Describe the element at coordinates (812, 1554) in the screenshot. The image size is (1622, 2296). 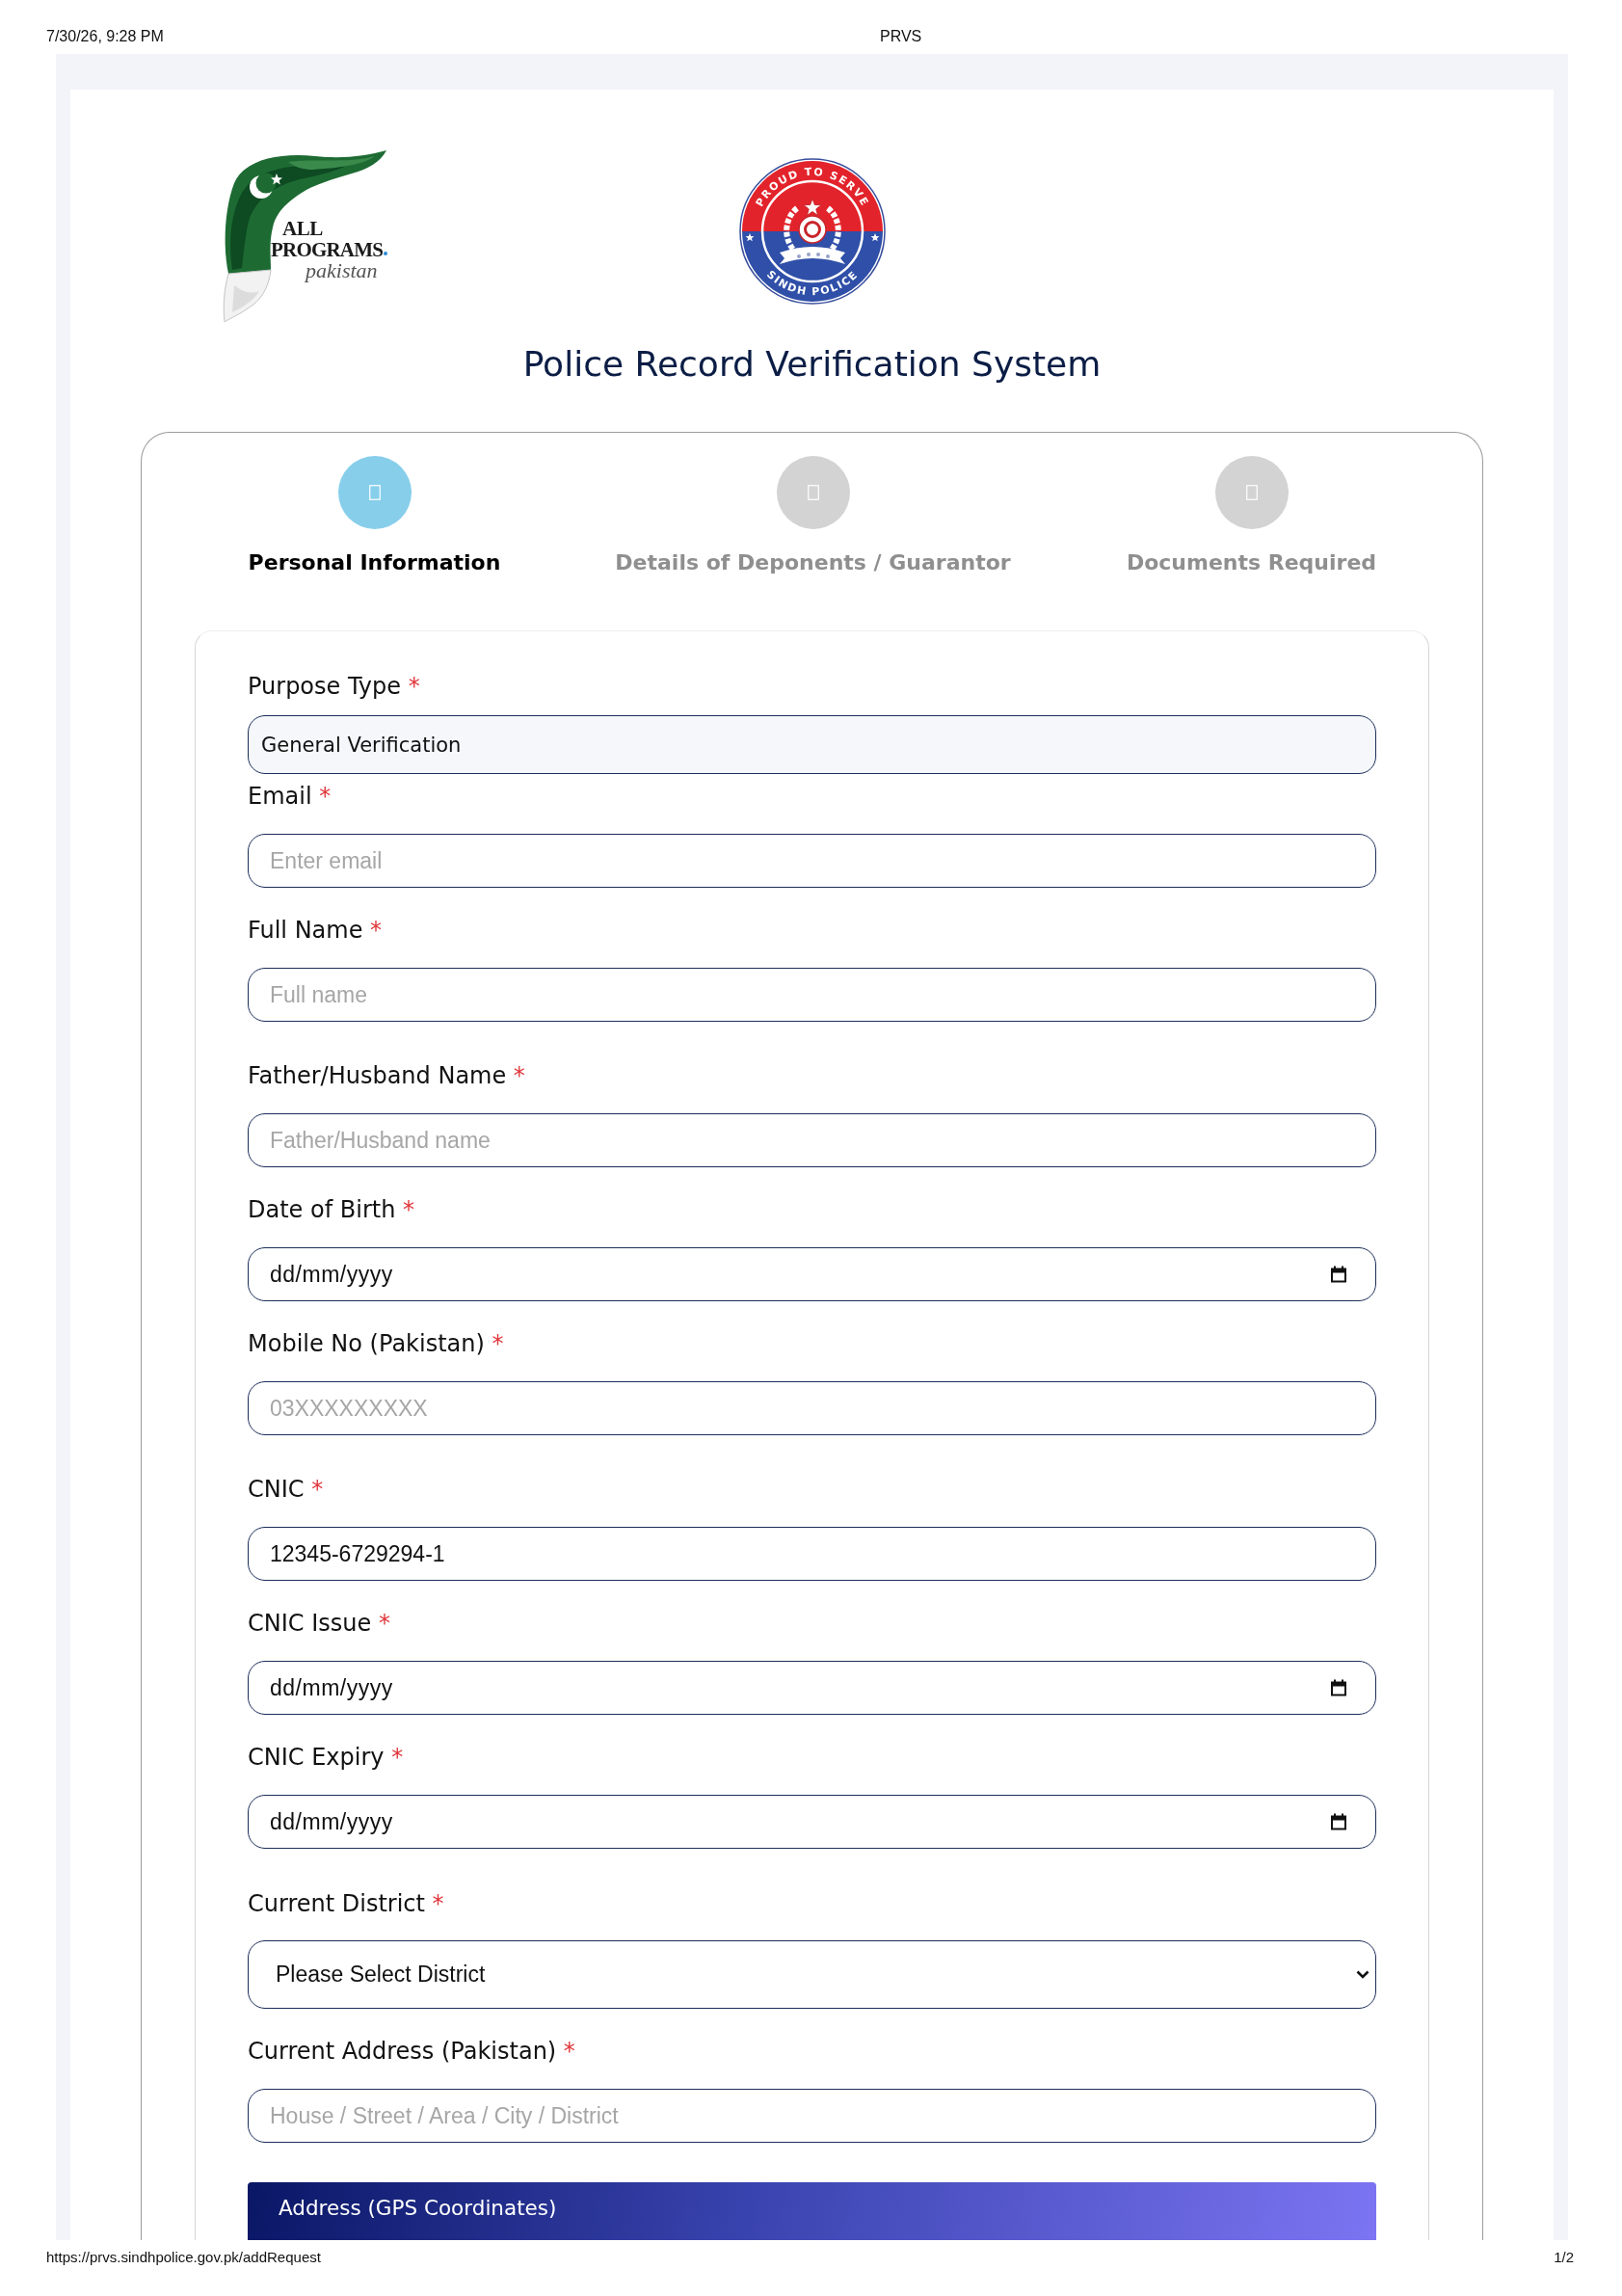
I see `text-input: 12345-6729294-1` at that location.